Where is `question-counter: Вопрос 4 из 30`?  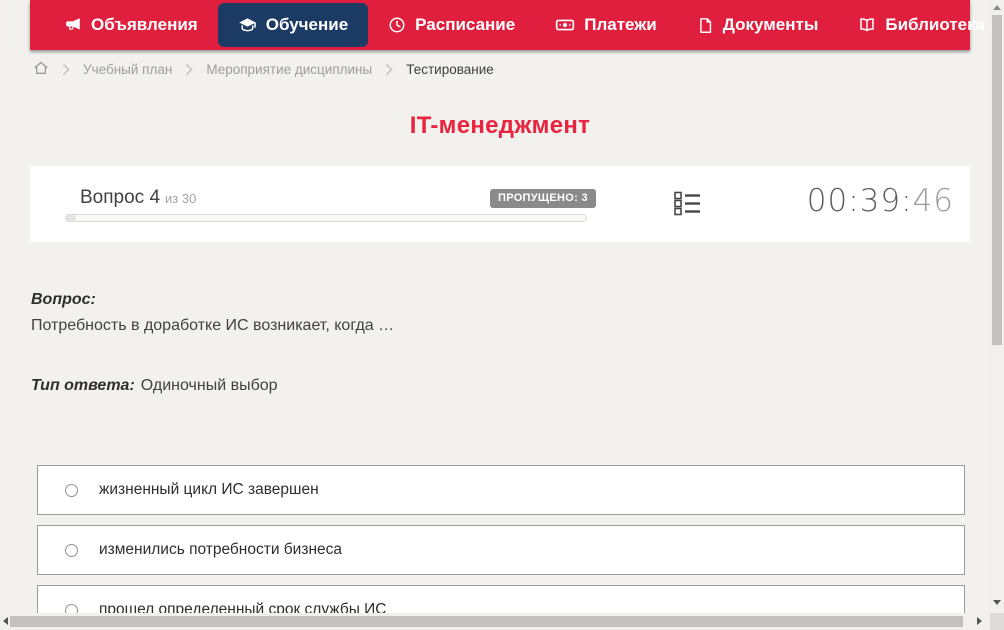 question-counter: Вопрос 4 из 30 is located at coordinates (138, 198).